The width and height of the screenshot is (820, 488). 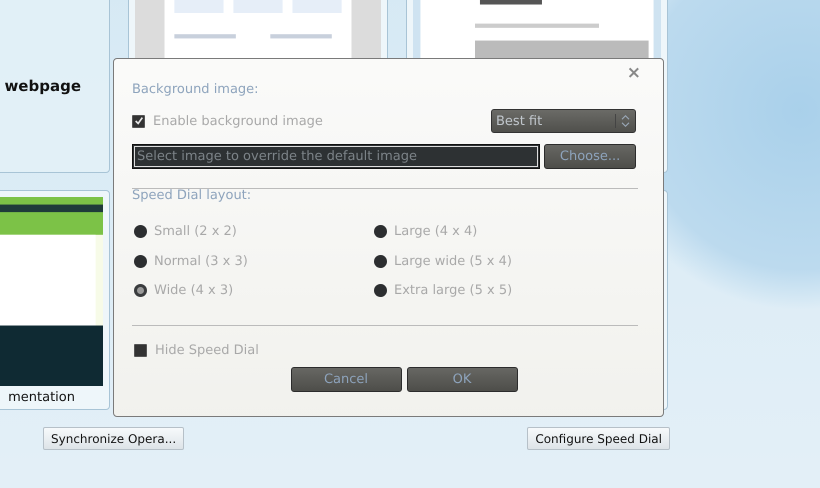 I want to click on speed-dial-tile: webpage, so click(x=55, y=86).